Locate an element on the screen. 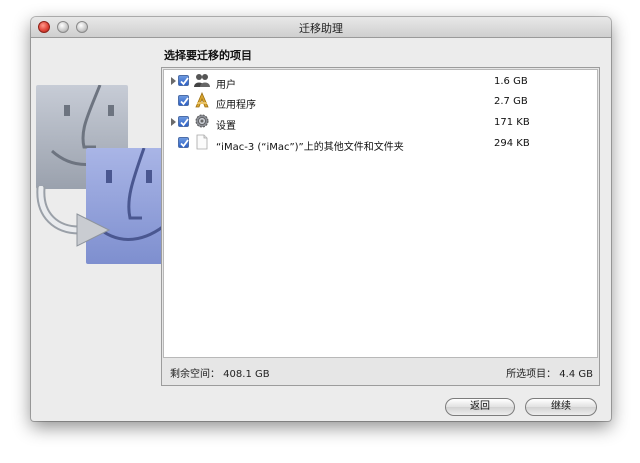 The image size is (640, 463). item-size: 1.6 GB is located at coordinates (511, 81).